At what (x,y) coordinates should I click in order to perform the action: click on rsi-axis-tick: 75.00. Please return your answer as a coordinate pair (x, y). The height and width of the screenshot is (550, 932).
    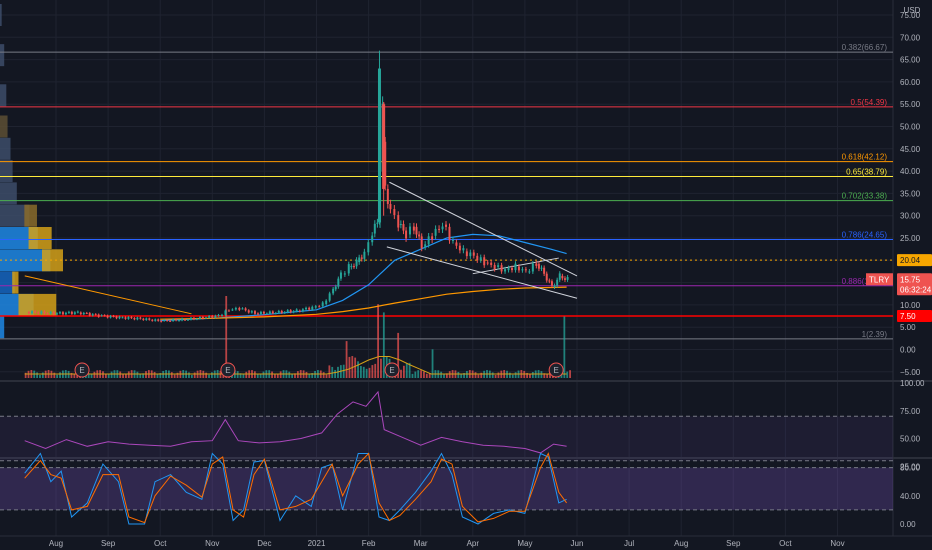
    Looking at the image, I should click on (910, 411).